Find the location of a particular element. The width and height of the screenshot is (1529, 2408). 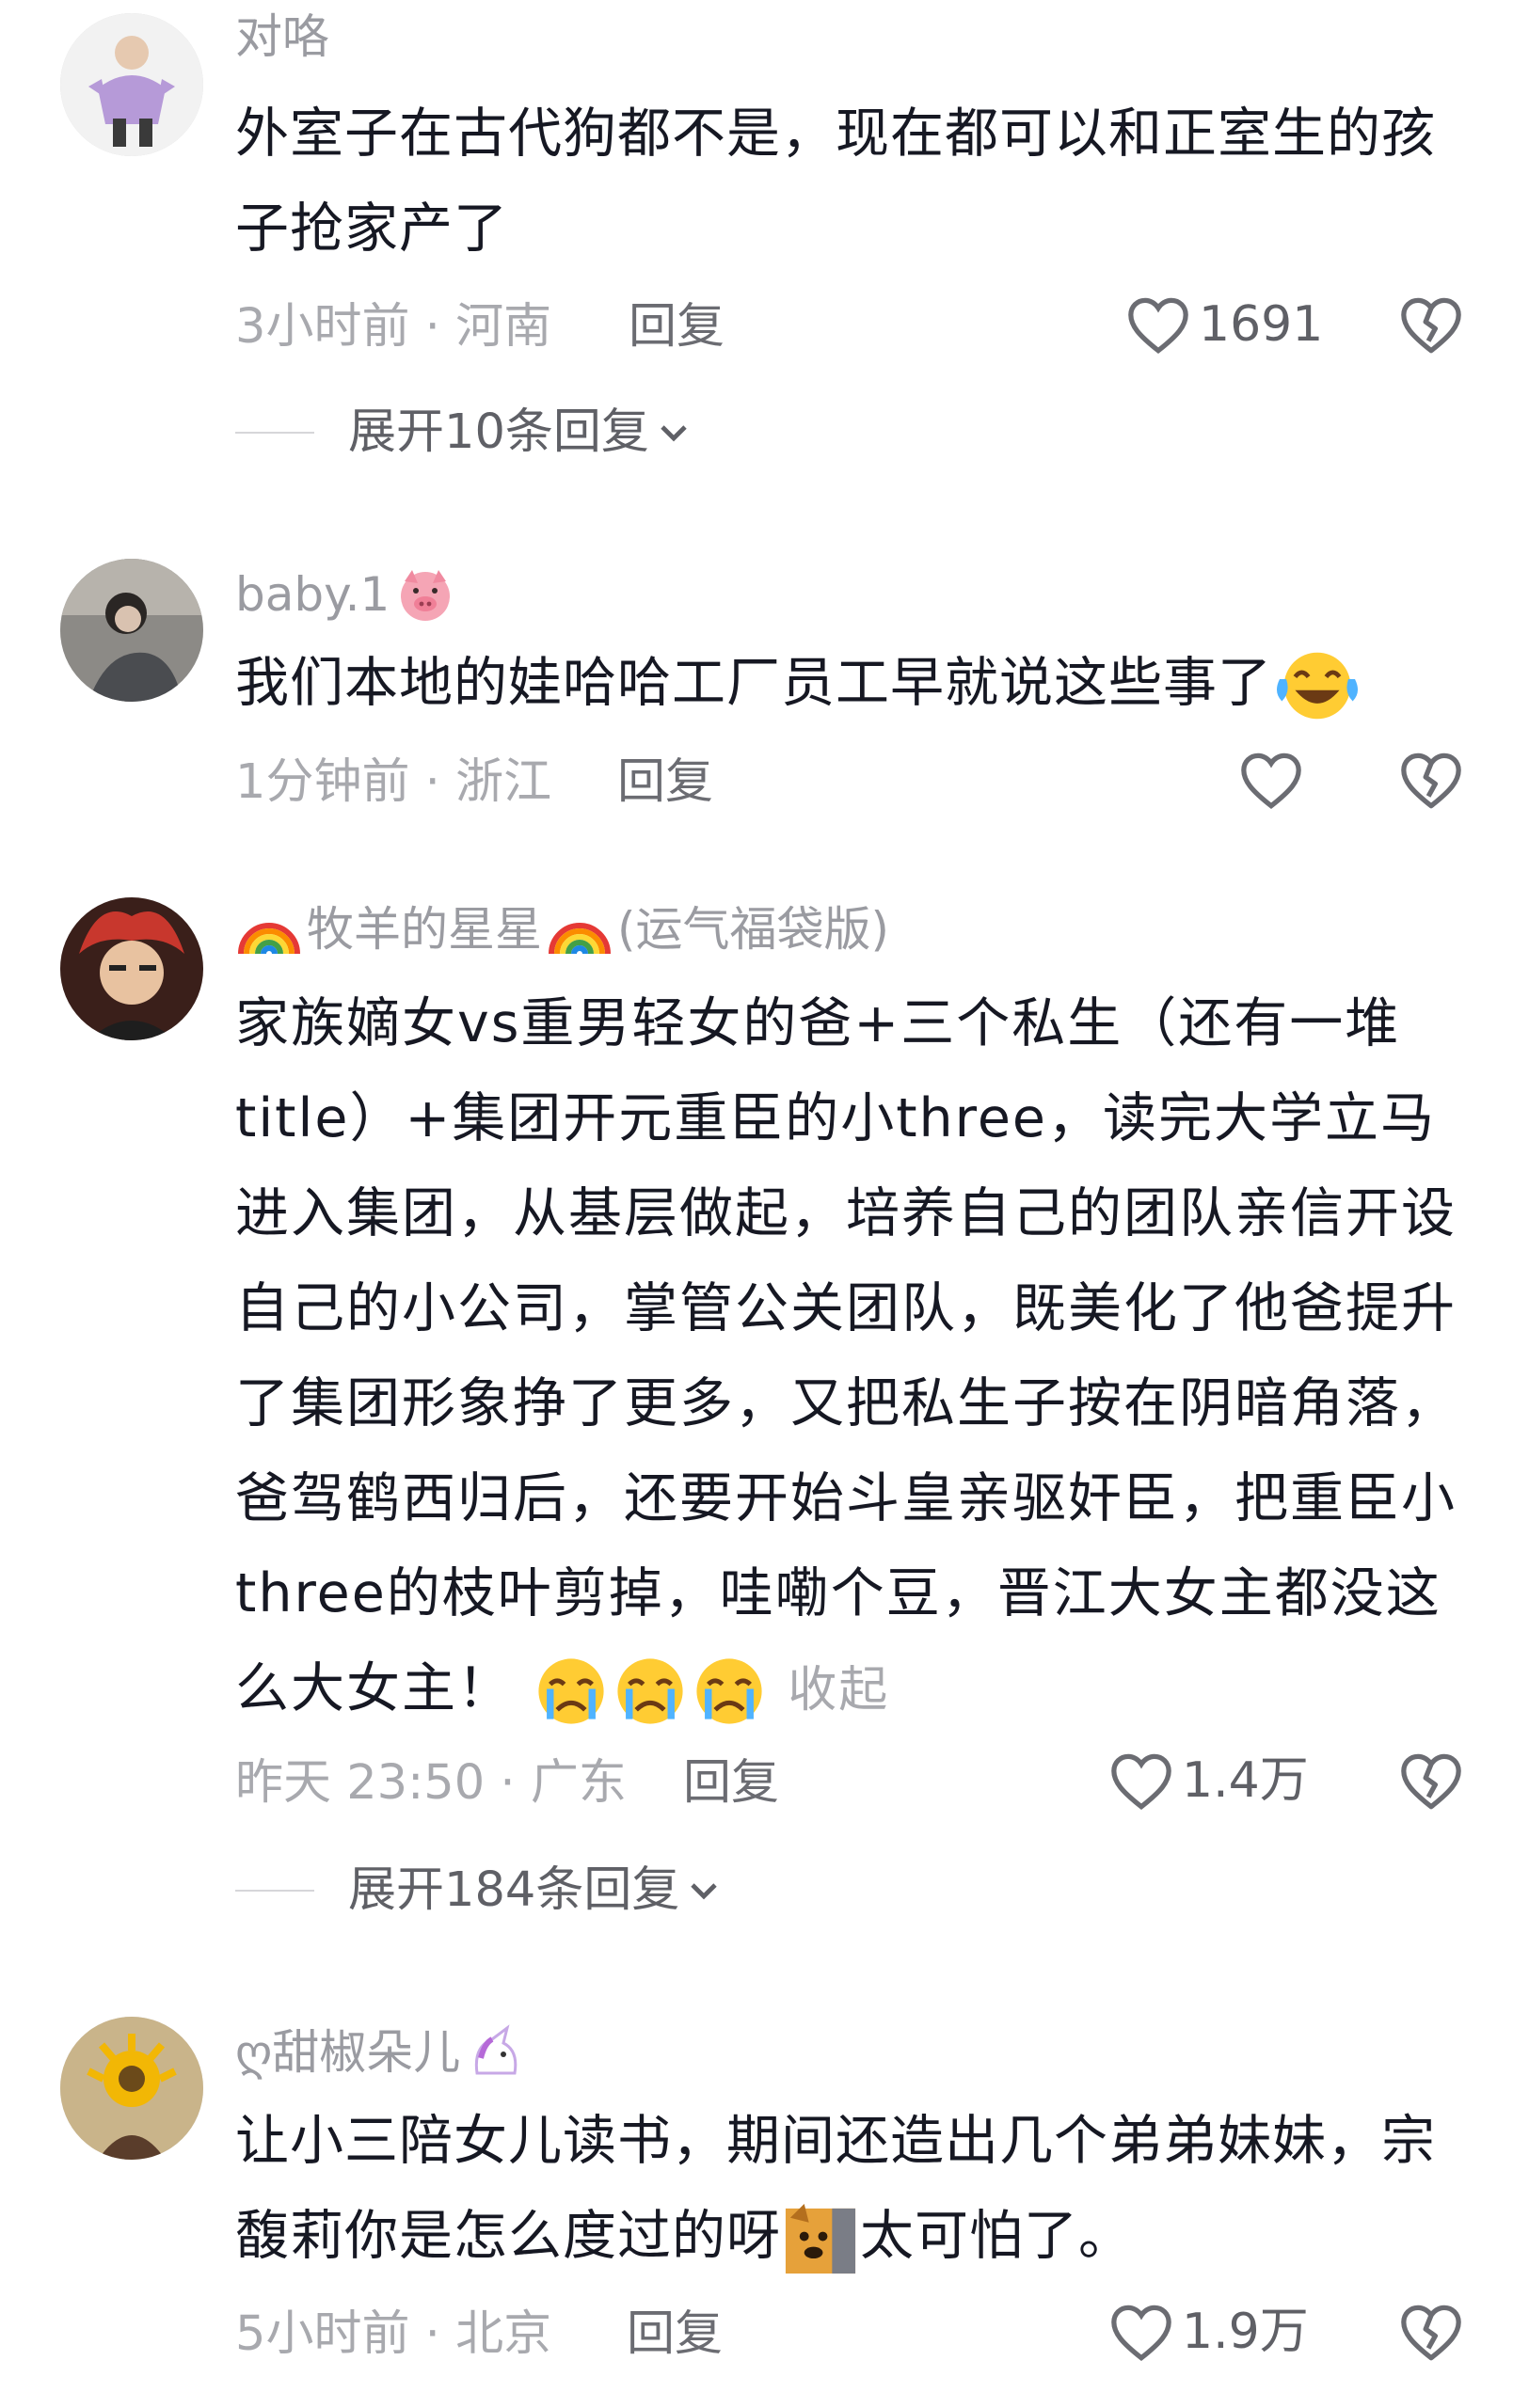

collapse-button: 收起 is located at coordinates (838, 1691).